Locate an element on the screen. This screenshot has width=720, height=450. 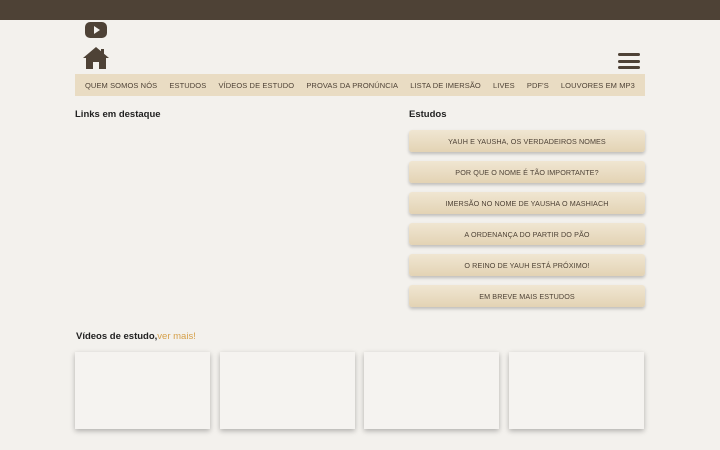
menu-icon is located at coordinates (629, 61).